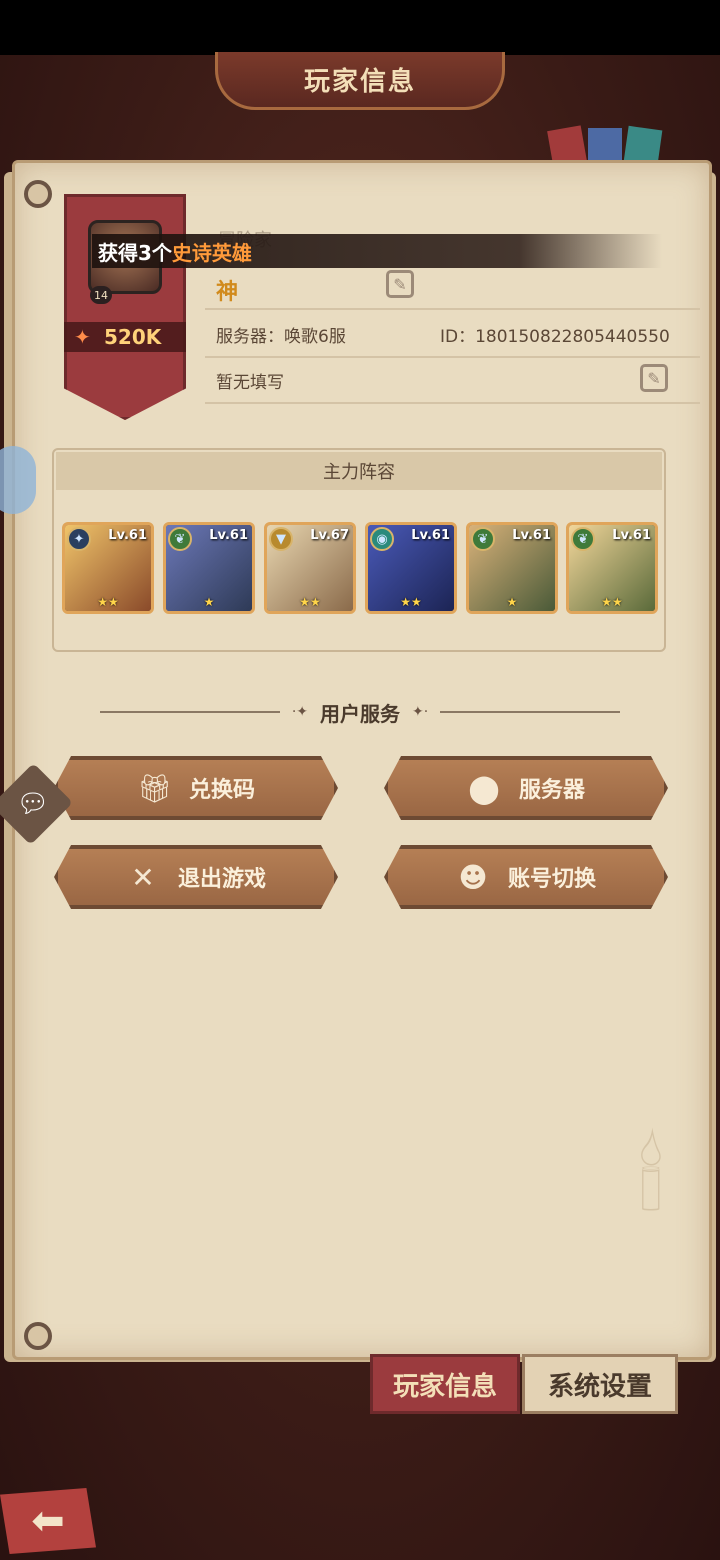 The image size is (720, 1560). What do you see at coordinates (18, 480) in the screenshot?
I see `side-chat-tab` at bounding box center [18, 480].